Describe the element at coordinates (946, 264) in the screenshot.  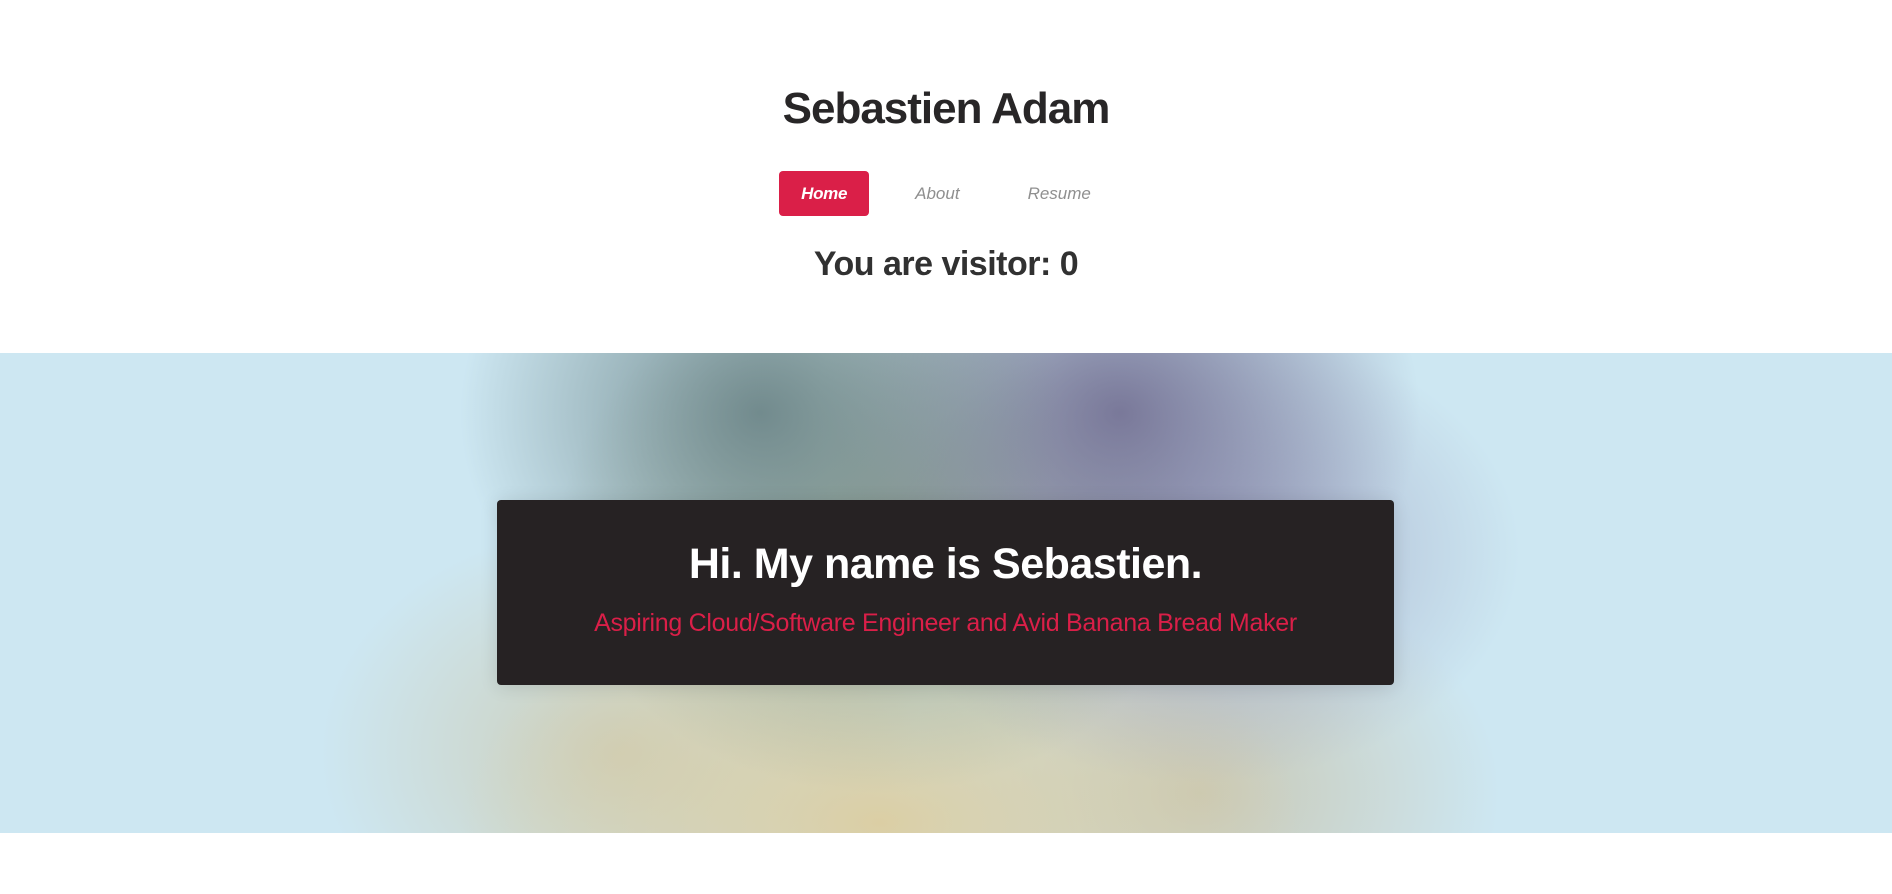
I see `visitor-count: You are visitor: 0` at that location.